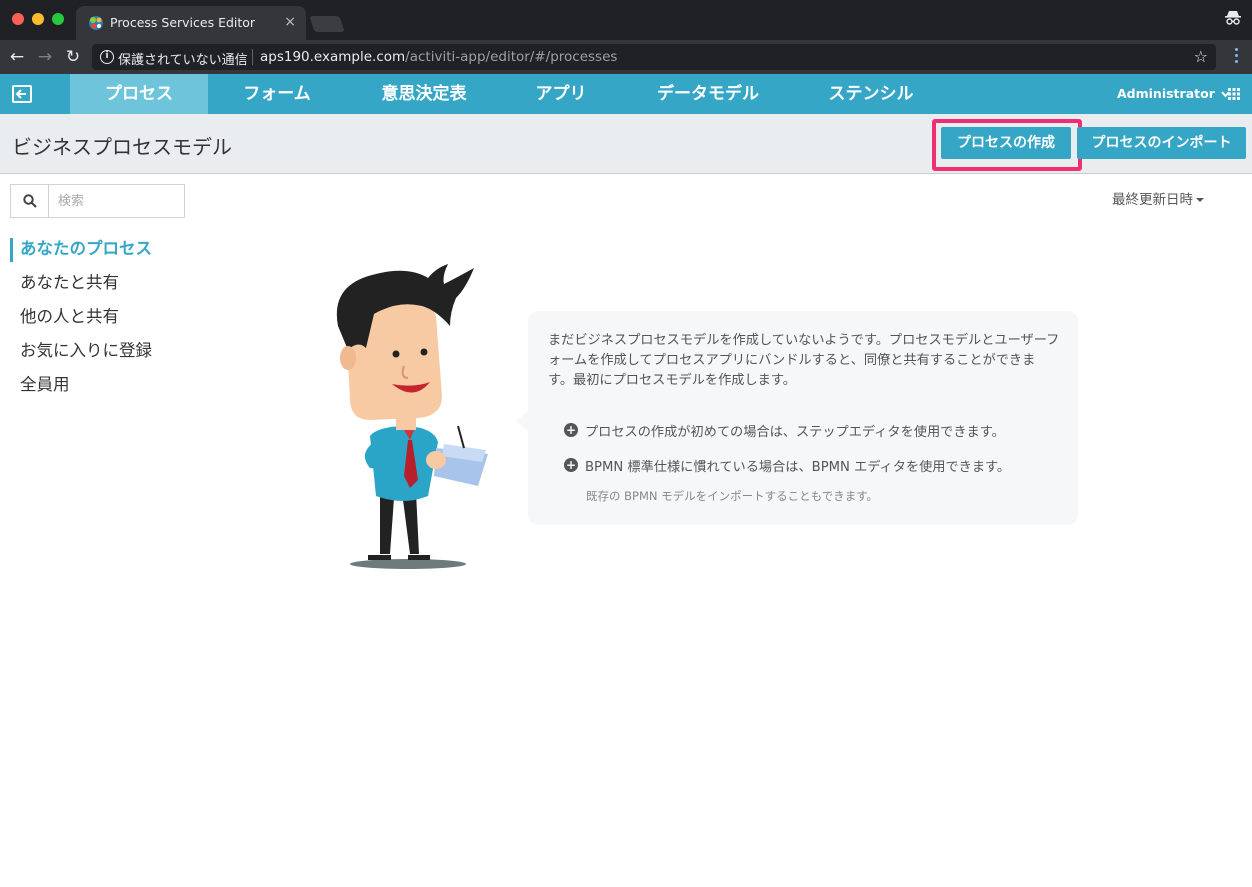 The height and width of the screenshot is (887, 1252). Describe the element at coordinates (110, 251) in the screenshot. I see `filter-my-processes: あなたのプロセス` at that location.